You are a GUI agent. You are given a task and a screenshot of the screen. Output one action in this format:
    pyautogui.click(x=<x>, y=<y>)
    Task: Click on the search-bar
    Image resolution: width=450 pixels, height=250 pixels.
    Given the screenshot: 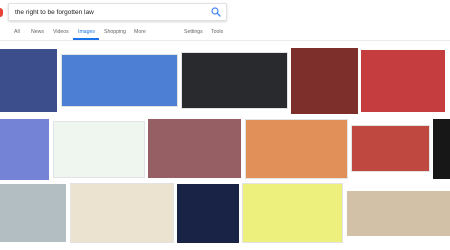 What is the action you would take?
    pyautogui.click(x=117, y=12)
    